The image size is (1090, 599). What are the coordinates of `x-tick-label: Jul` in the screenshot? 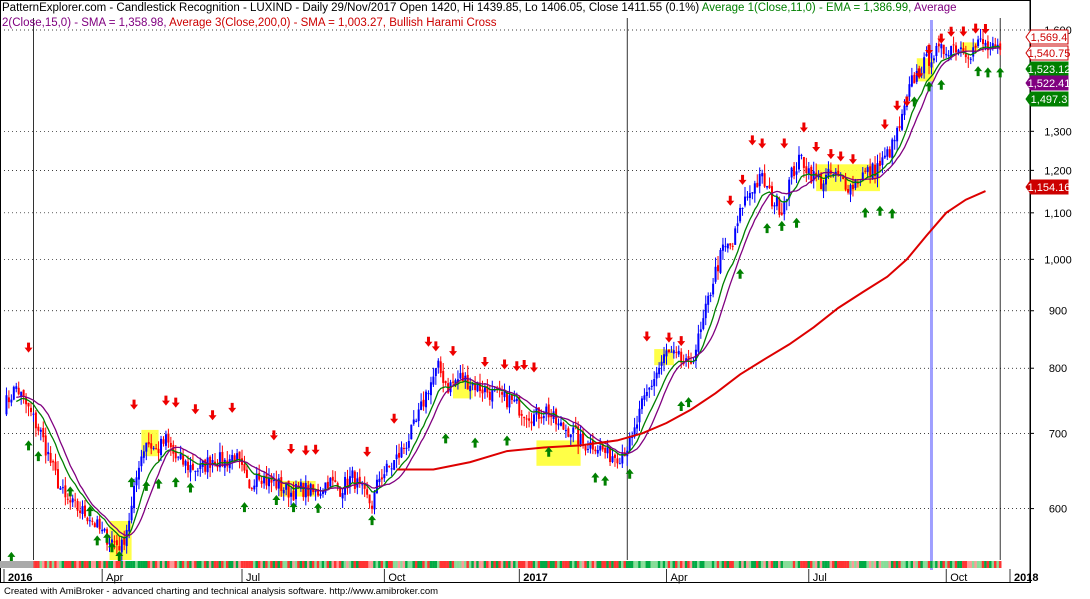 It's located at (820, 578).